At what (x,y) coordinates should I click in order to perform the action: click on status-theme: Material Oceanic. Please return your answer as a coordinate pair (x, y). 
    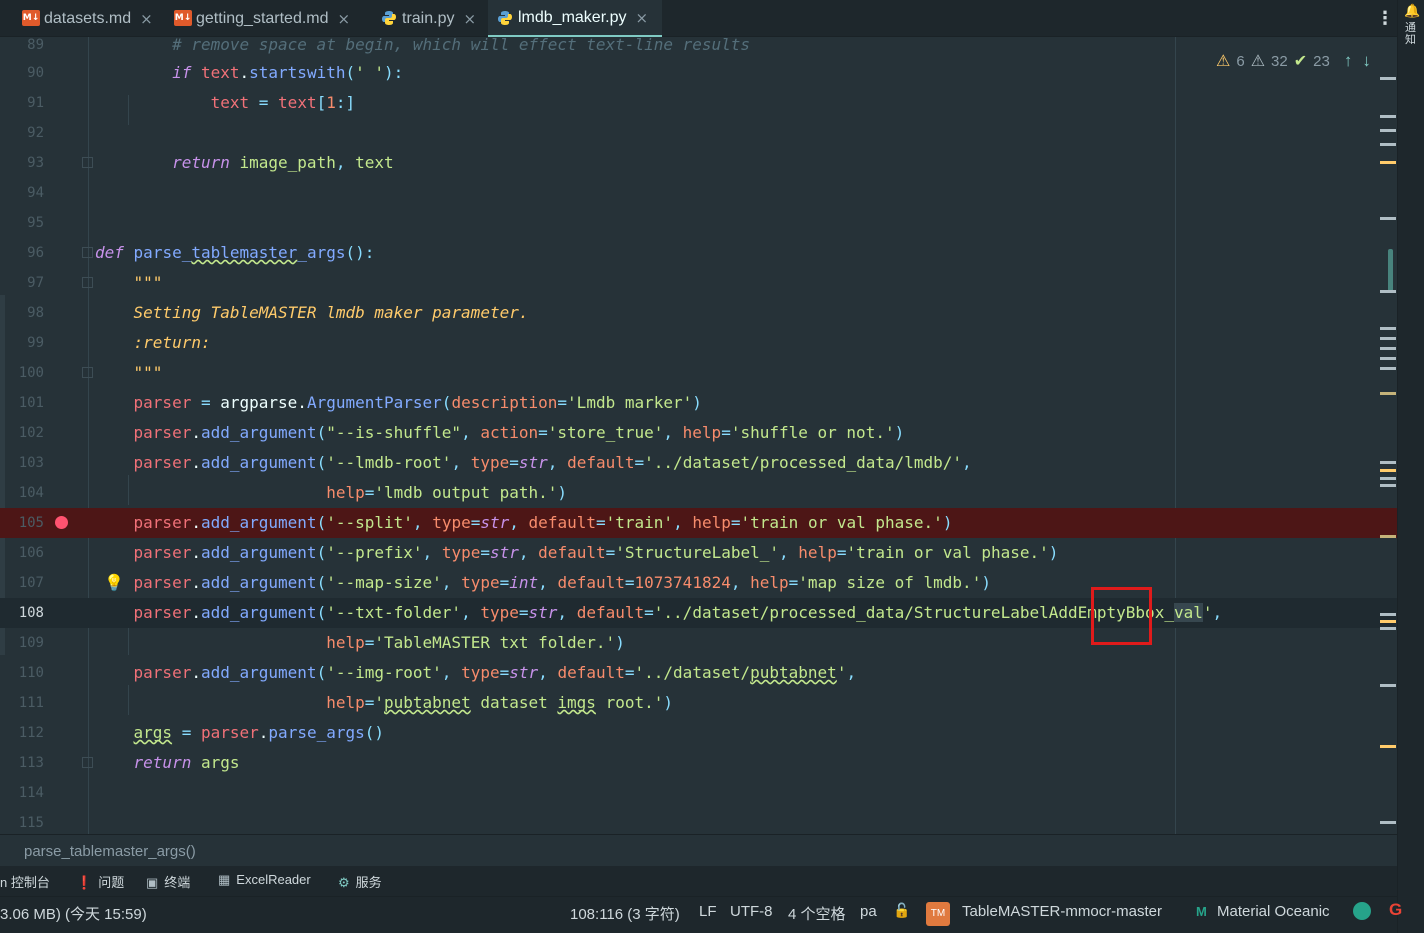
    Looking at the image, I should click on (1273, 911).